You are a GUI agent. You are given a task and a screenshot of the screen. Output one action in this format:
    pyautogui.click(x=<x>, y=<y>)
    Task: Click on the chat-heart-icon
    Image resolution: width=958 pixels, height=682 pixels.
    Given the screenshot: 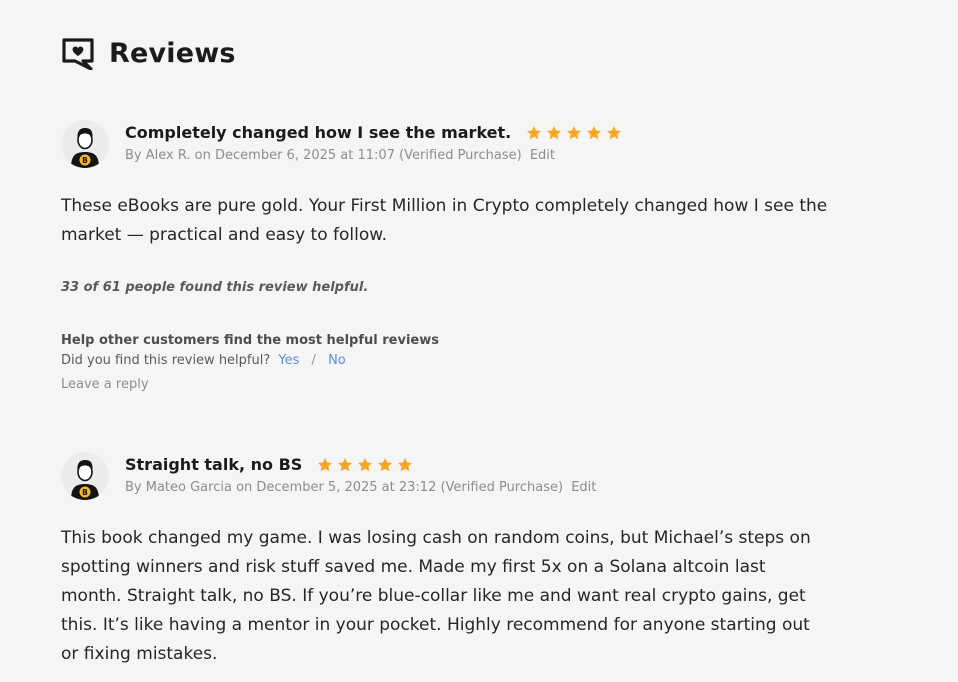 What is the action you would take?
    pyautogui.click(x=78, y=54)
    